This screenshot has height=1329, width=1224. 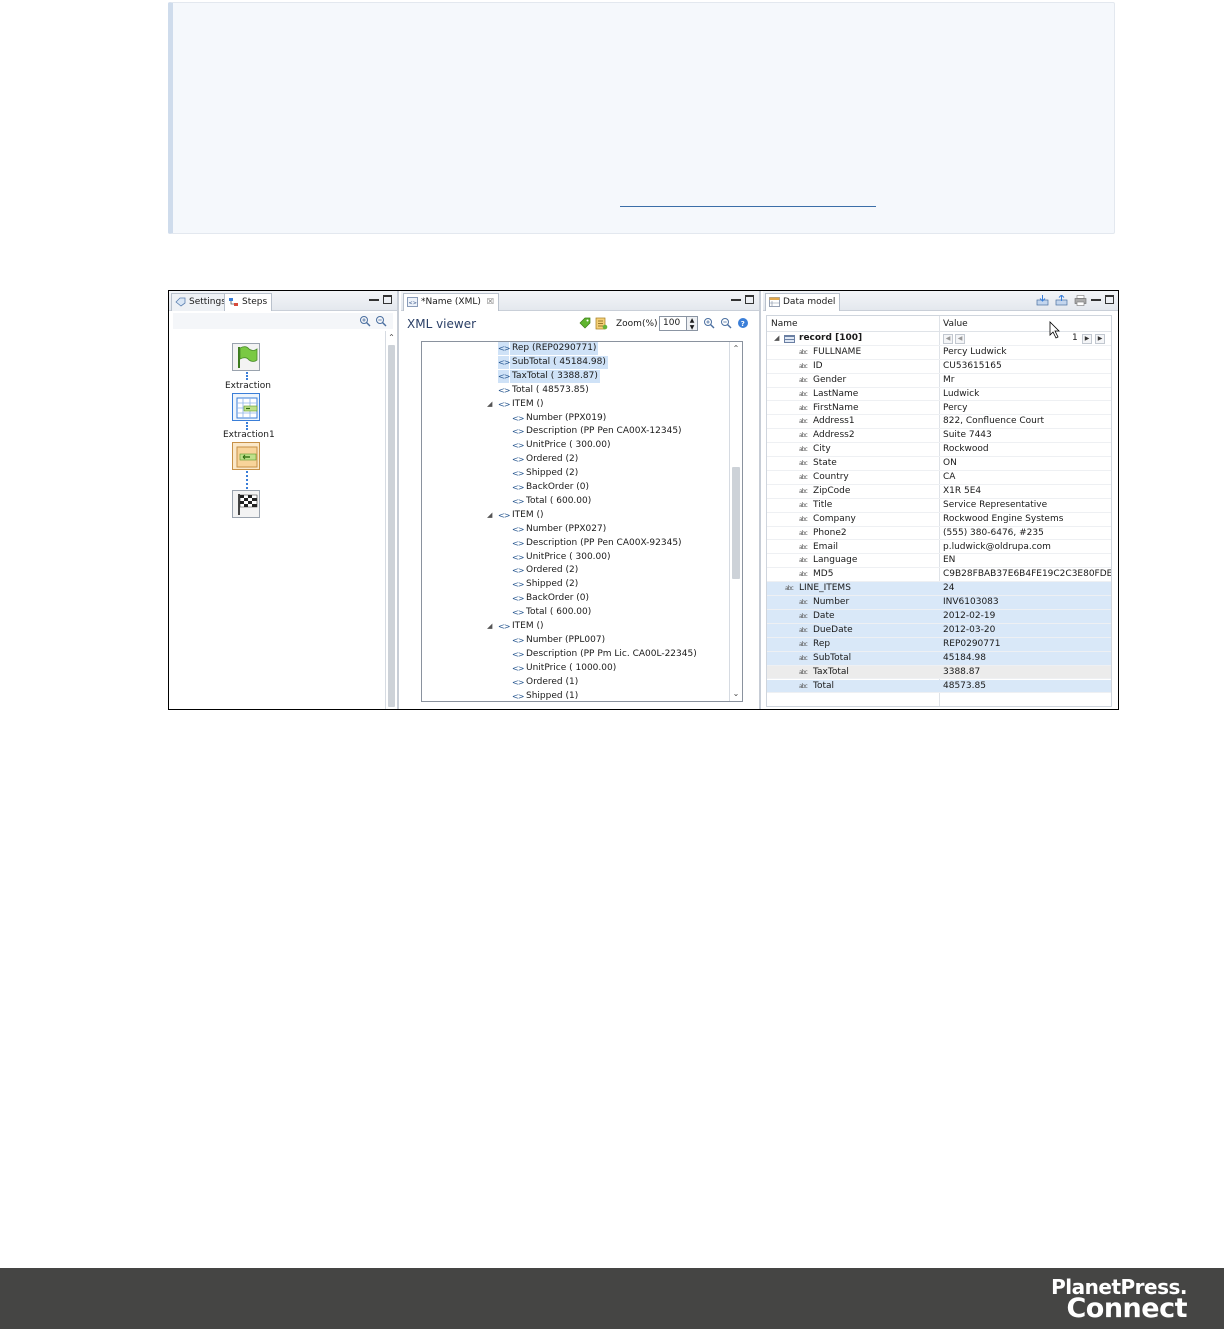 I want to click on field-row: abc TaxTotal 3388.87, so click(x=939, y=672).